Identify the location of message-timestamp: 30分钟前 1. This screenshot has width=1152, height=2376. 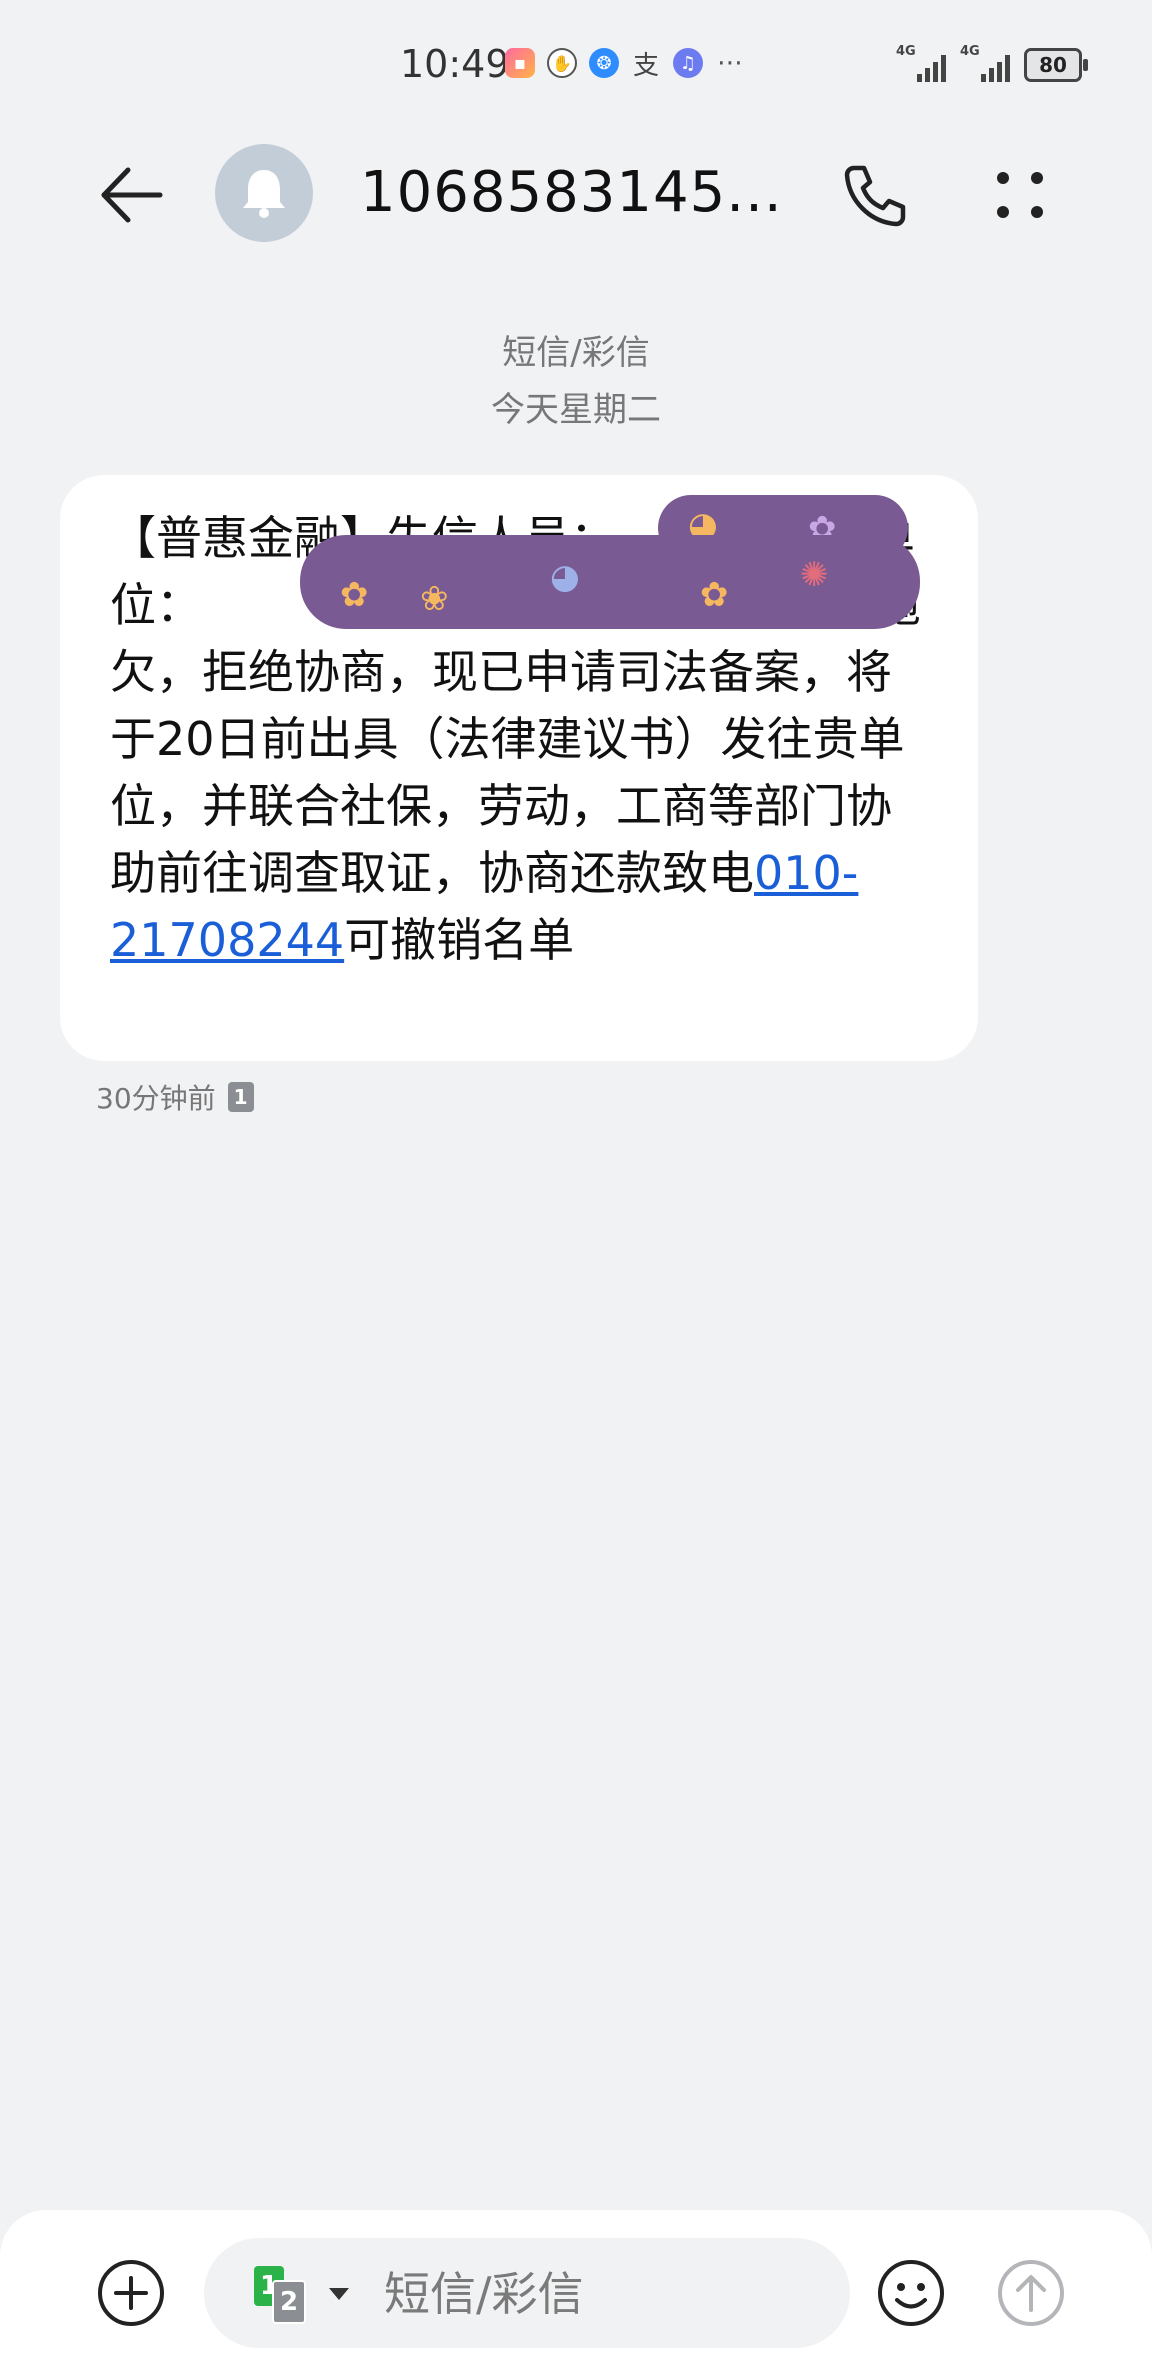
(175, 1097).